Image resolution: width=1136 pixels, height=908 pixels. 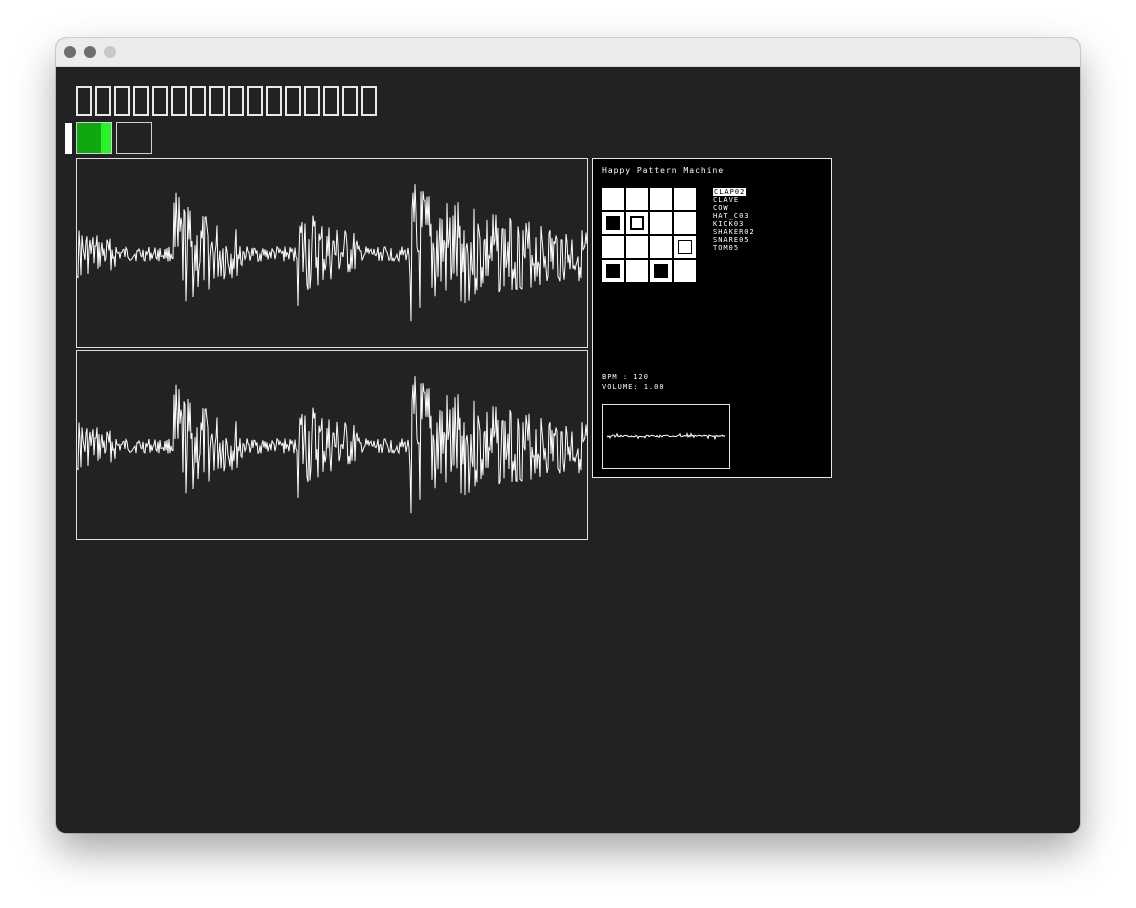 What do you see at coordinates (728, 224) in the screenshot?
I see `sample-item: KICK03` at bounding box center [728, 224].